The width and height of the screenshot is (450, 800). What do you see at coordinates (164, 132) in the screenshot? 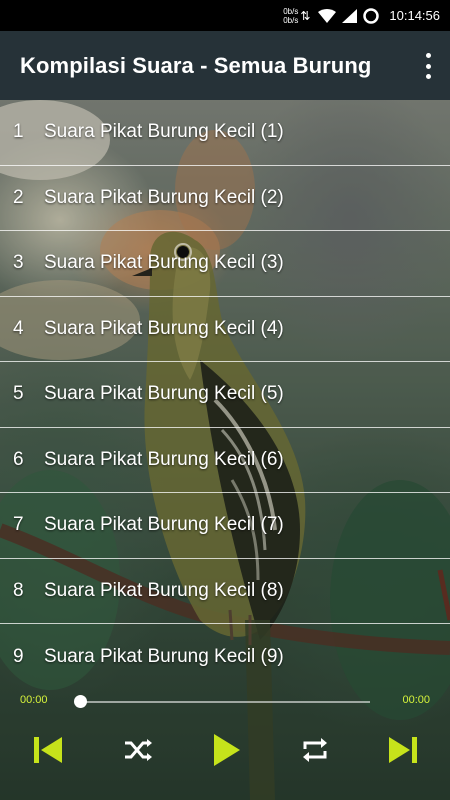
I see `track-title: Suara Pikat Burung Kecil (1)` at bounding box center [164, 132].